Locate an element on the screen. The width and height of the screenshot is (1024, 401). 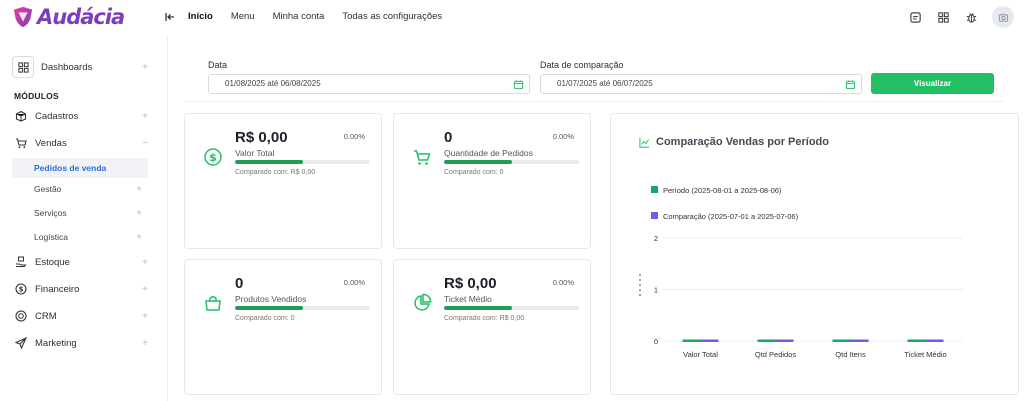
date-range-input: 01/08/2025 até 06/08/2025 is located at coordinates (369, 84).